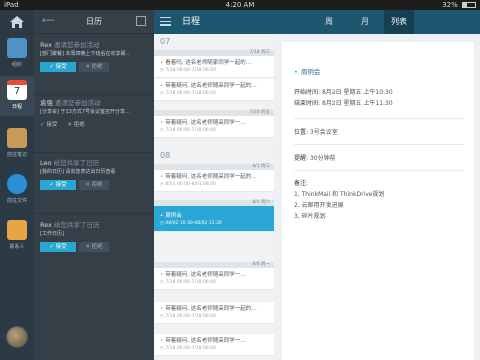  Describe the element at coordinates (301, 132) in the screenshot. I see `field-label: 位置:` at that location.